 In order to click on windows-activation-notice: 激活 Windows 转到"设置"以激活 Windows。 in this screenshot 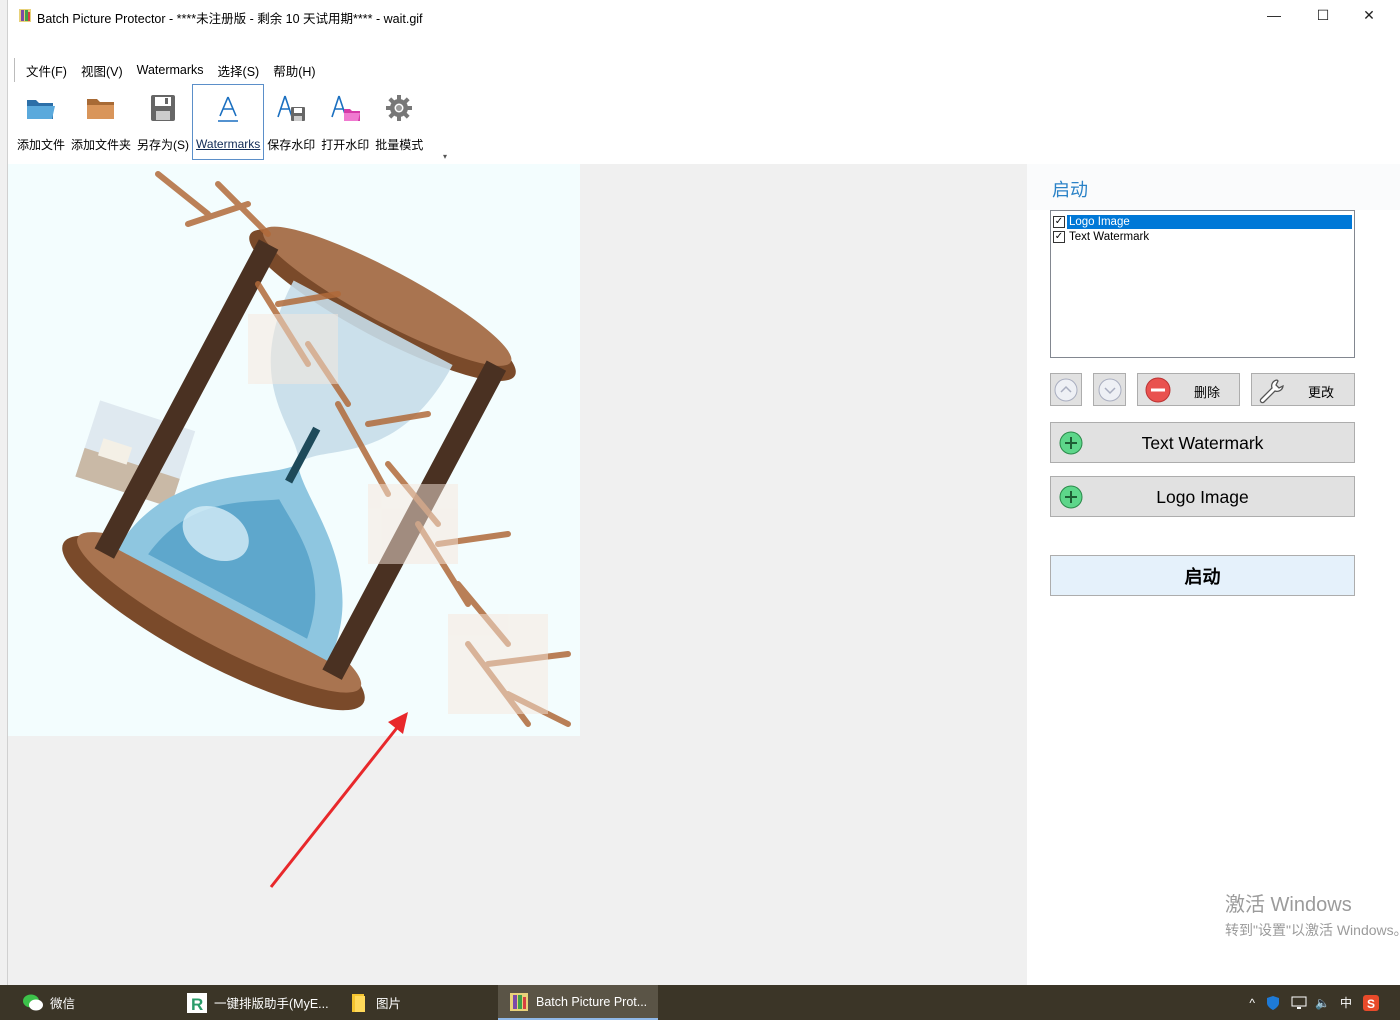, I will do `click(1312, 914)`.